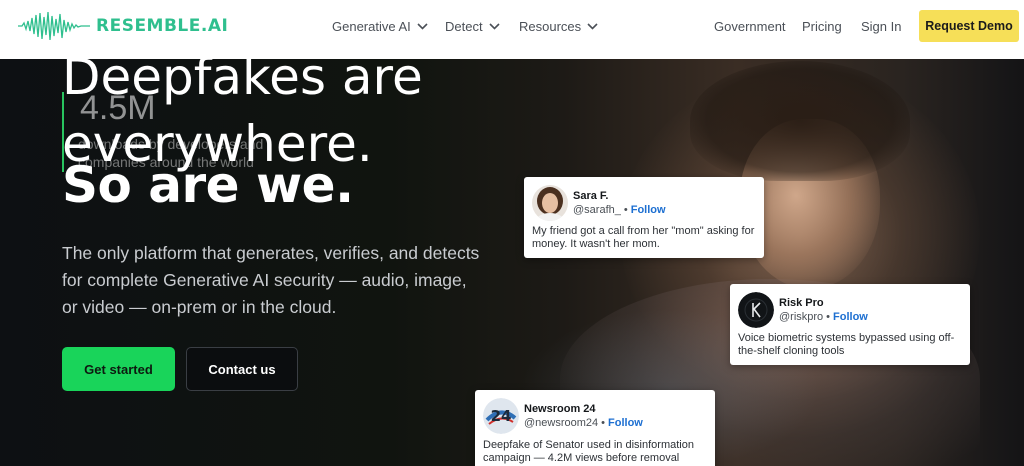  What do you see at coordinates (560, 409) in the screenshot?
I see `tweet-author-name: Newsroom 24` at bounding box center [560, 409].